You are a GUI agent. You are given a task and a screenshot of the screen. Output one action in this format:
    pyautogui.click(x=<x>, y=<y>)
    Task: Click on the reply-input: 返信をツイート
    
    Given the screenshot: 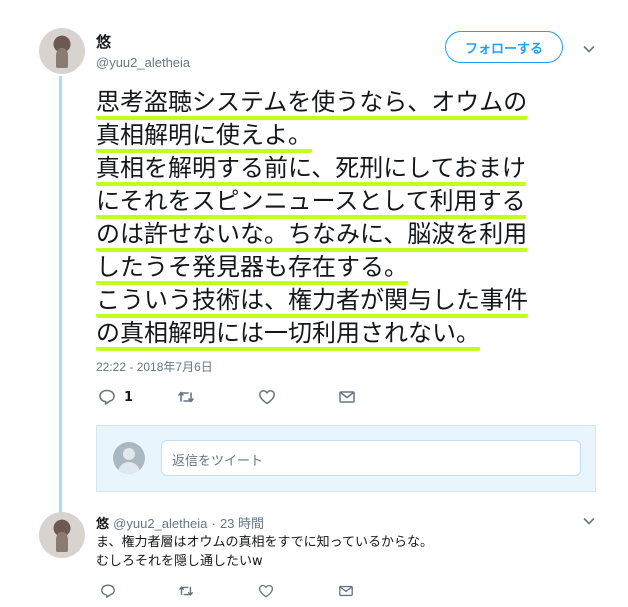 What is the action you would take?
    pyautogui.click(x=371, y=458)
    